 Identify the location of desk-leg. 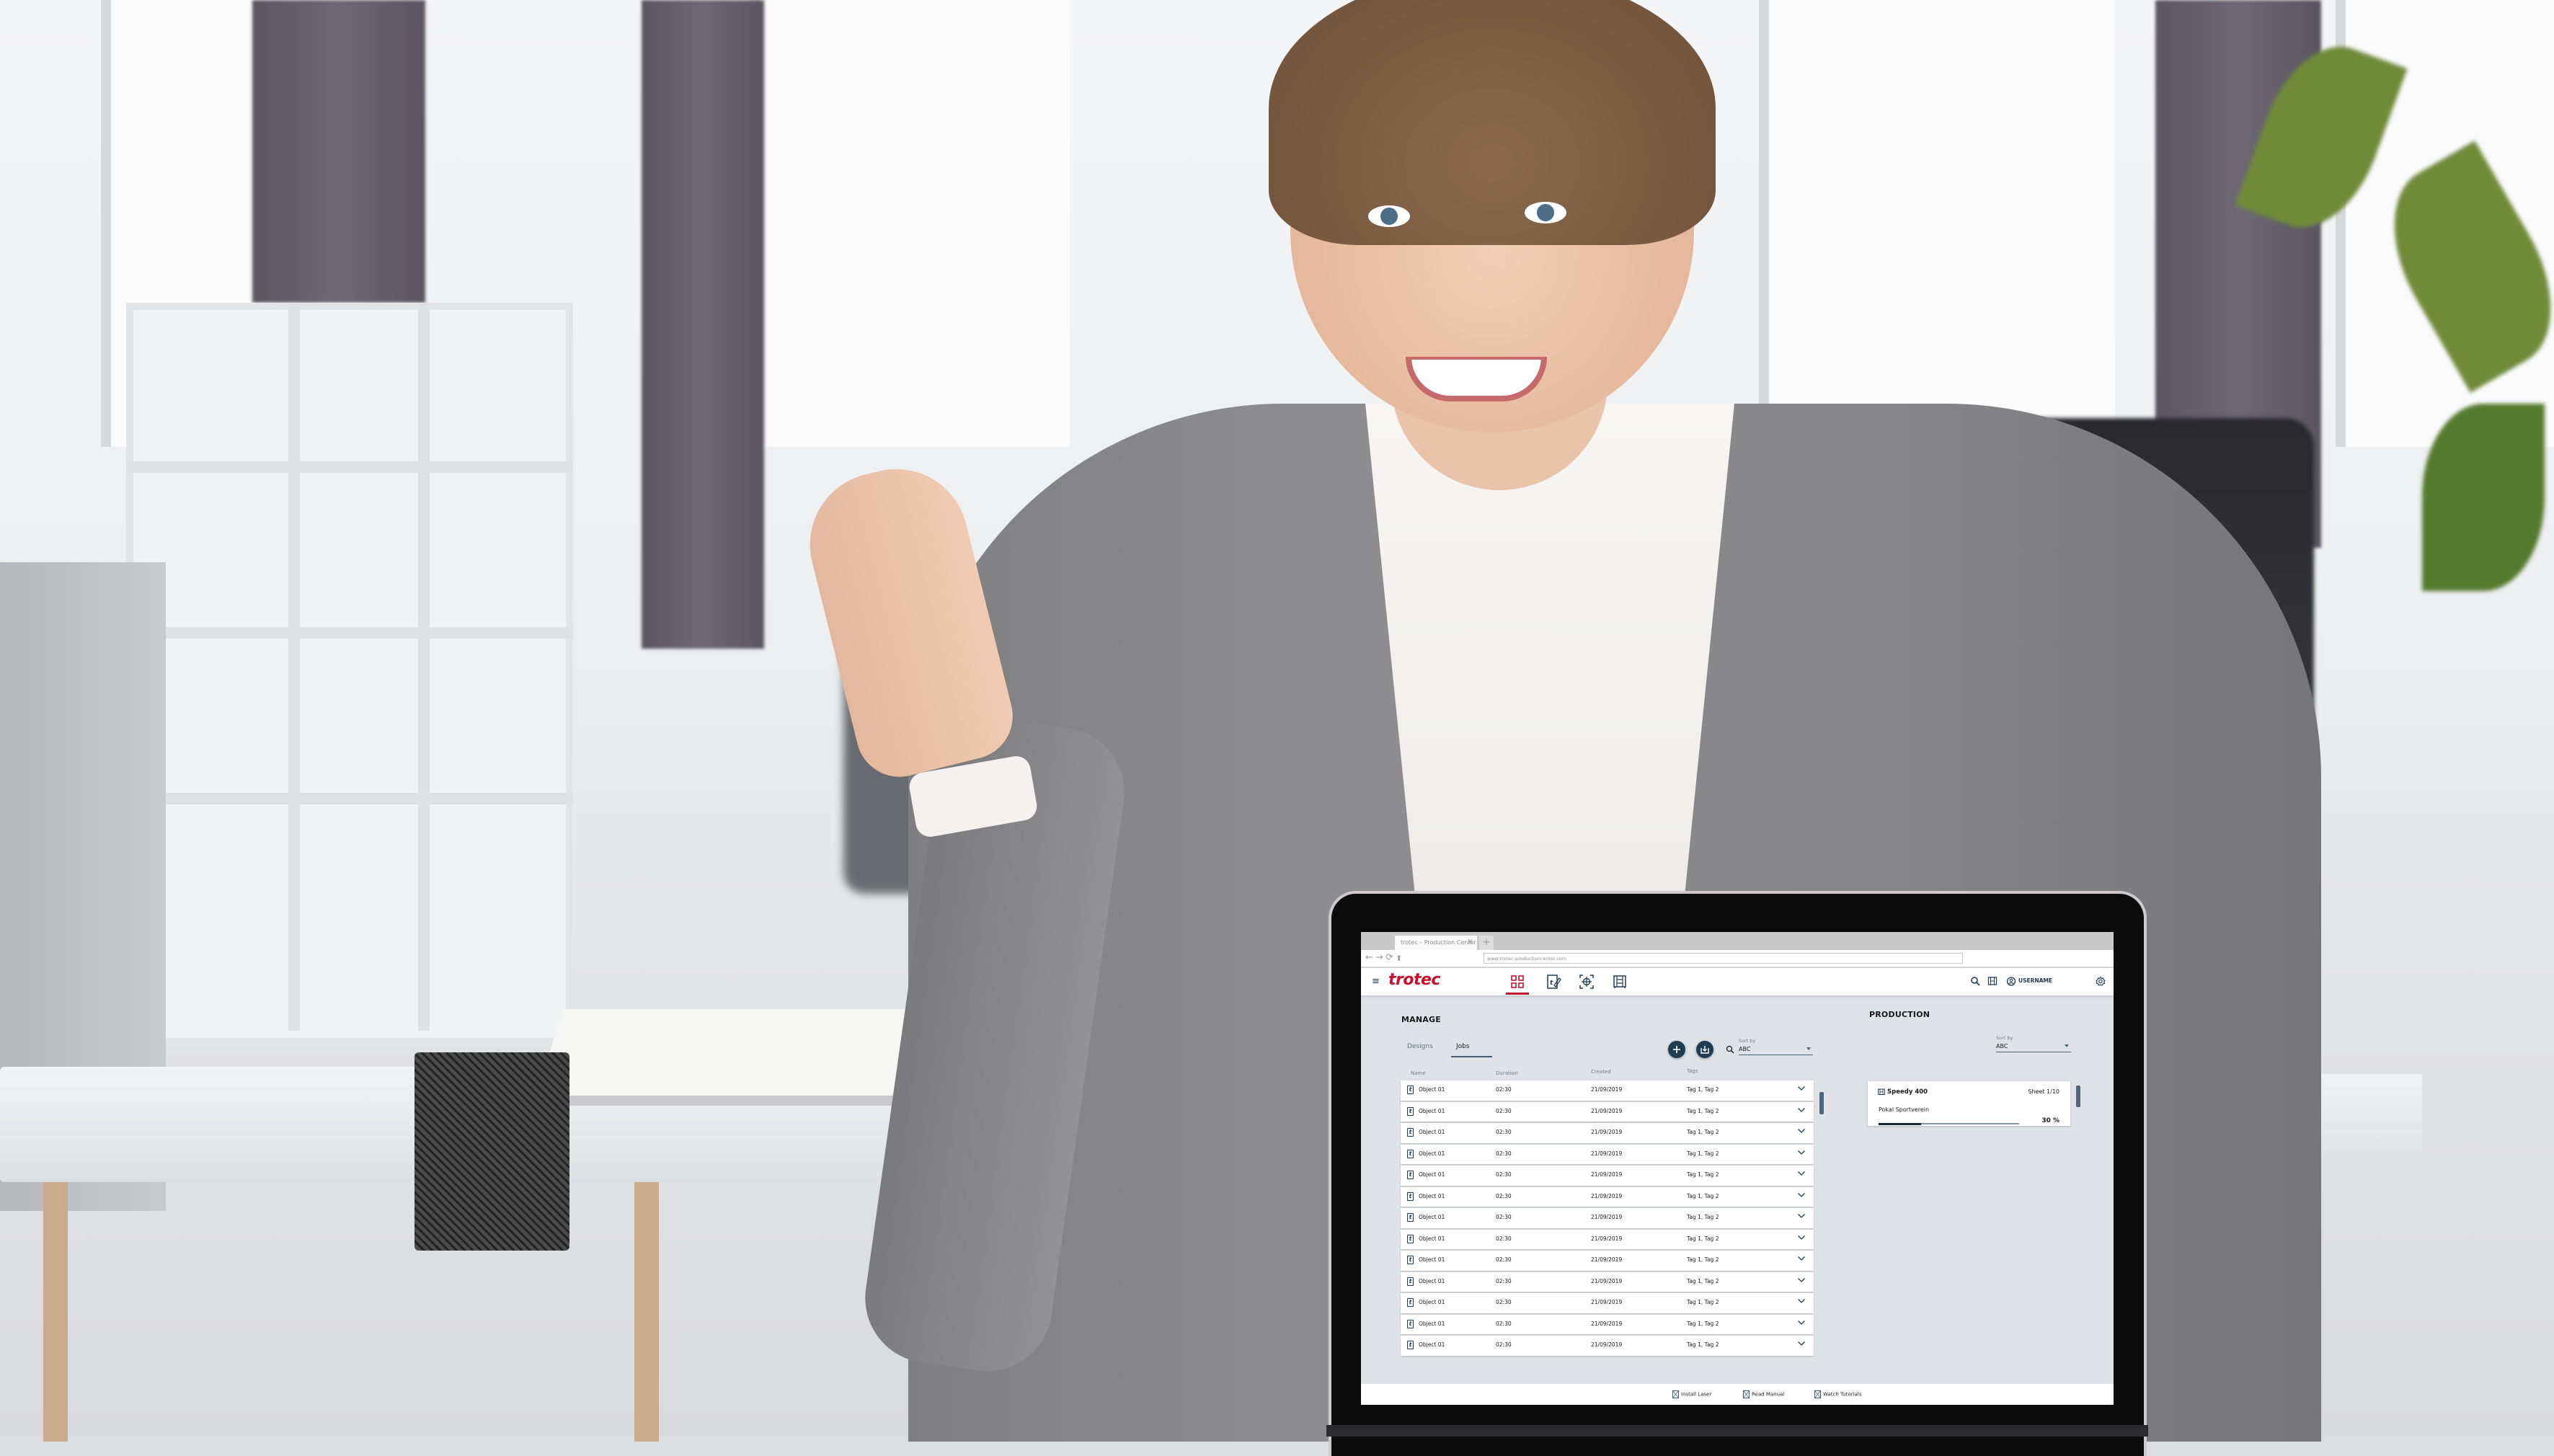
(647, 1312).